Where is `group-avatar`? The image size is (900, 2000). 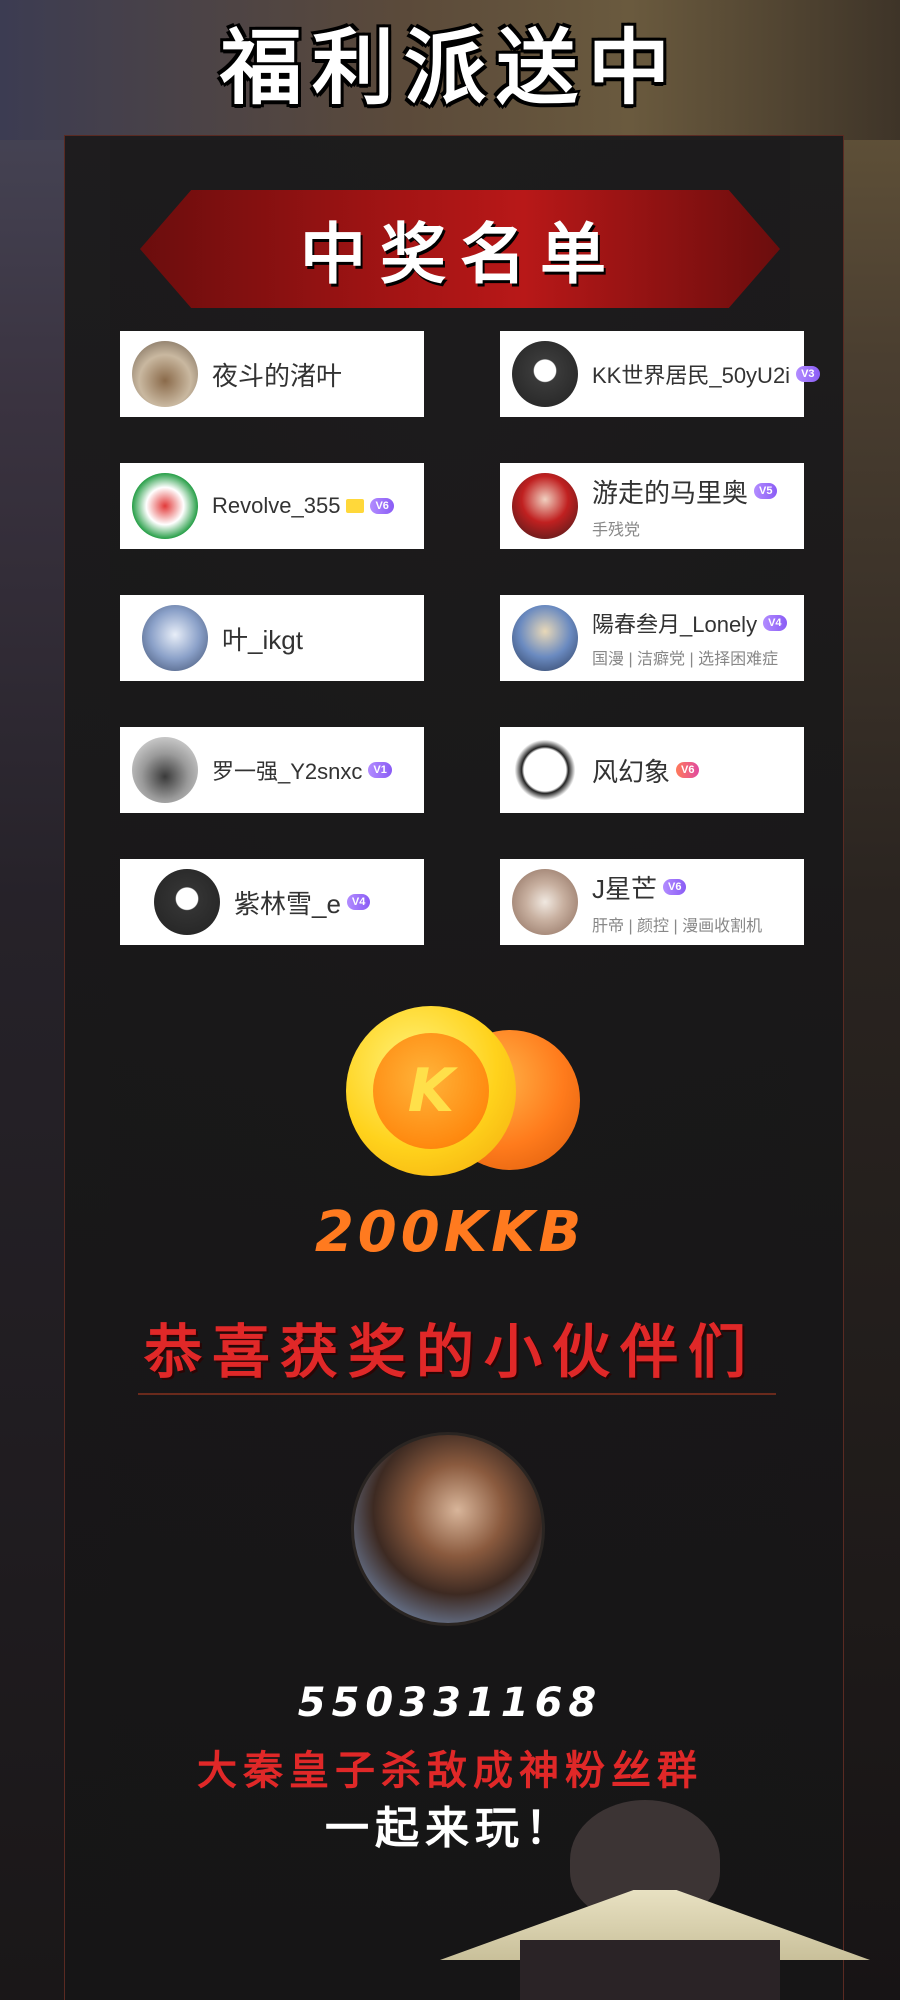 group-avatar is located at coordinates (448, 1529).